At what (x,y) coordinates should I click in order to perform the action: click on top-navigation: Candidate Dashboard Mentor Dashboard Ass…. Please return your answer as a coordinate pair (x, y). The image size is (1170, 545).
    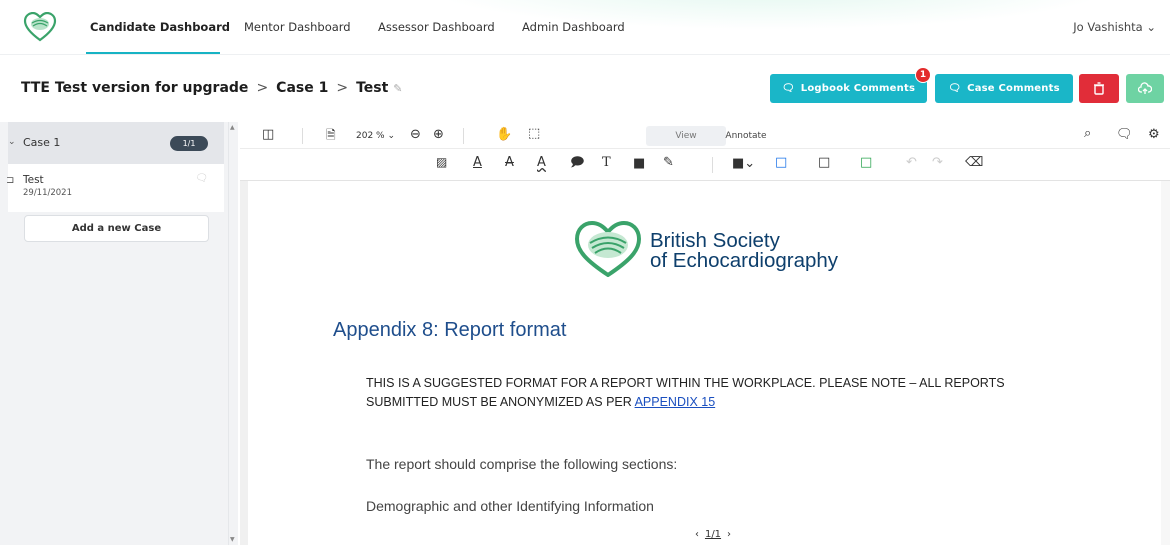
    Looking at the image, I should click on (585, 27).